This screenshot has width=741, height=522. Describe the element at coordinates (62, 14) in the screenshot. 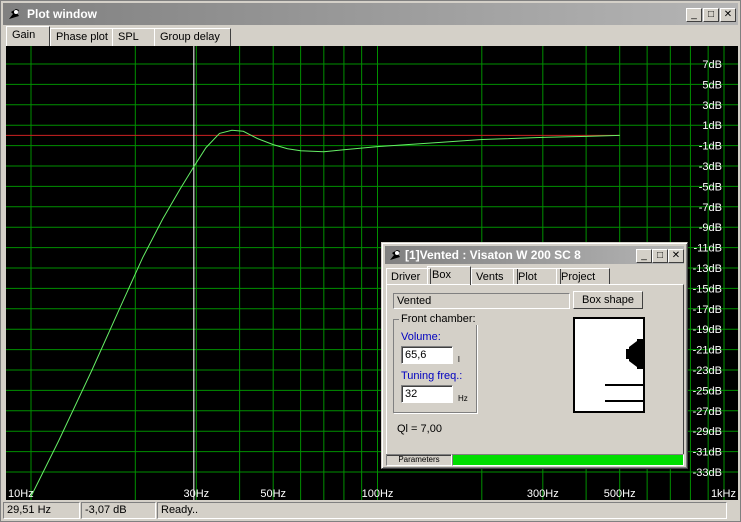

I see `window-title: Plot window` at that location.